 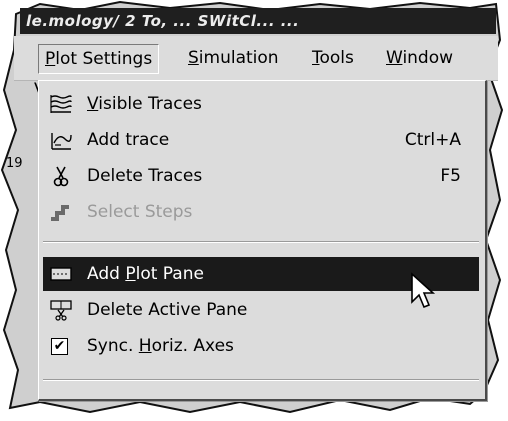 I want to click on menu-item-visible-traces: Visible Traces, so click(x=261, y=104).